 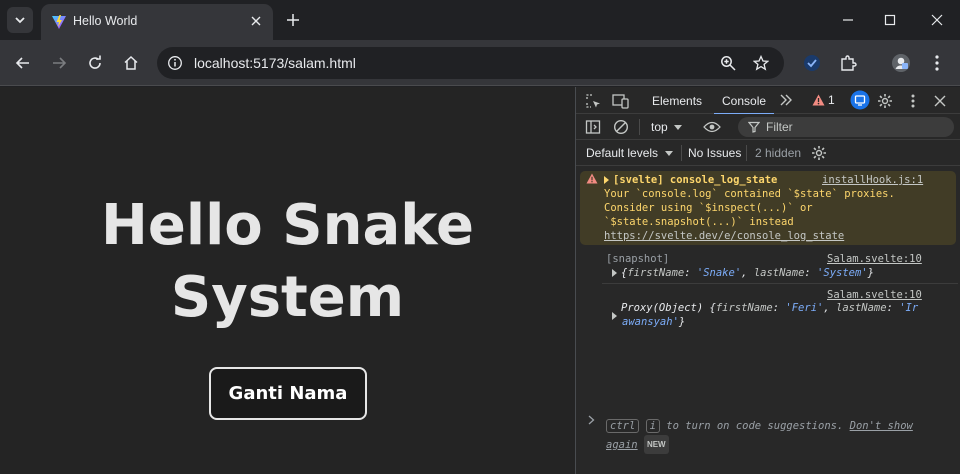 What do you see at coordinates (778, 153) in the screenshot?
I see `hidden-count: 2 hidden` at bounding box center [778, 153].